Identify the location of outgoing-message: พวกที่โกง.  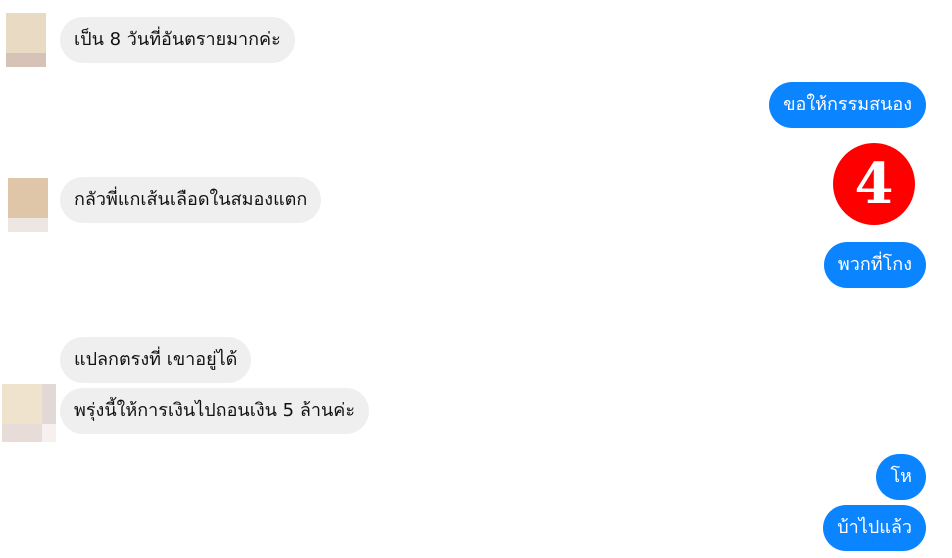
(874, 265).